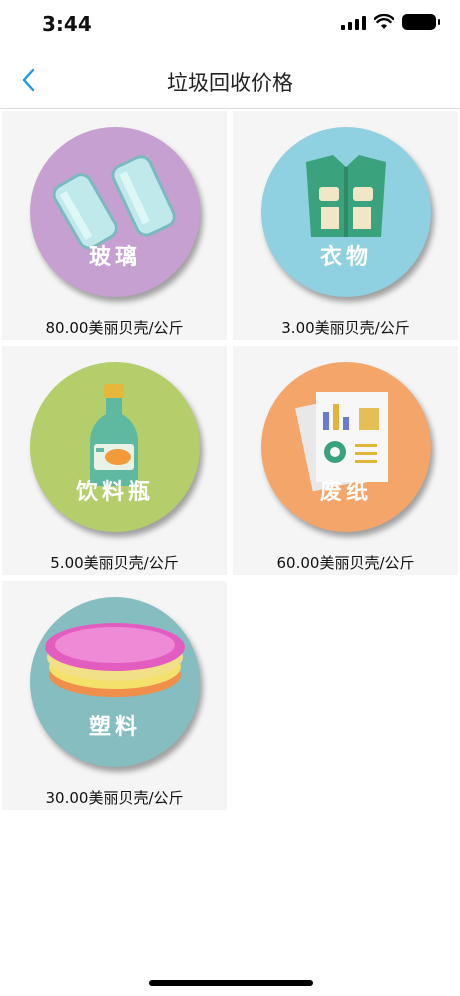 The image size is (460, 996). I want to click on status-bar: 3:44, so click(230, 25).